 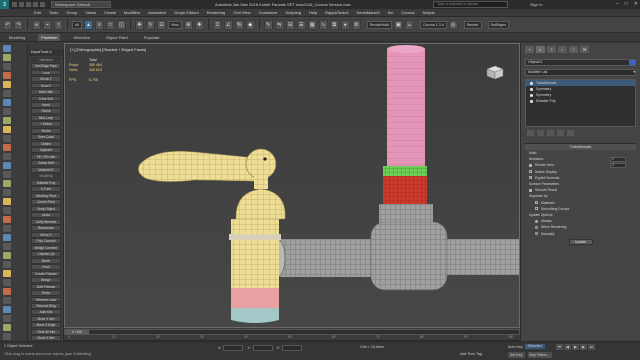 What do you see at coordinates (46, 228) in the screenshot?
I see `graphite-tool-button: Randomize` at bounding box center [46, 228].